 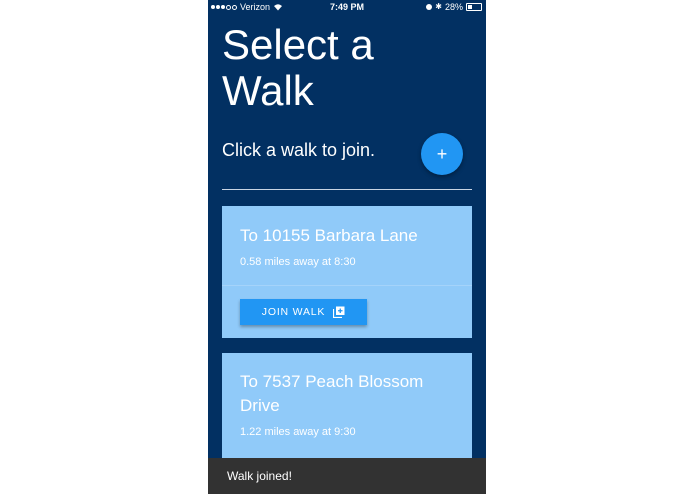 What do you see at coordinates (429, 7) in the screenshot?
I see `orientation-lock-icon` at bounding box center [429, 7].